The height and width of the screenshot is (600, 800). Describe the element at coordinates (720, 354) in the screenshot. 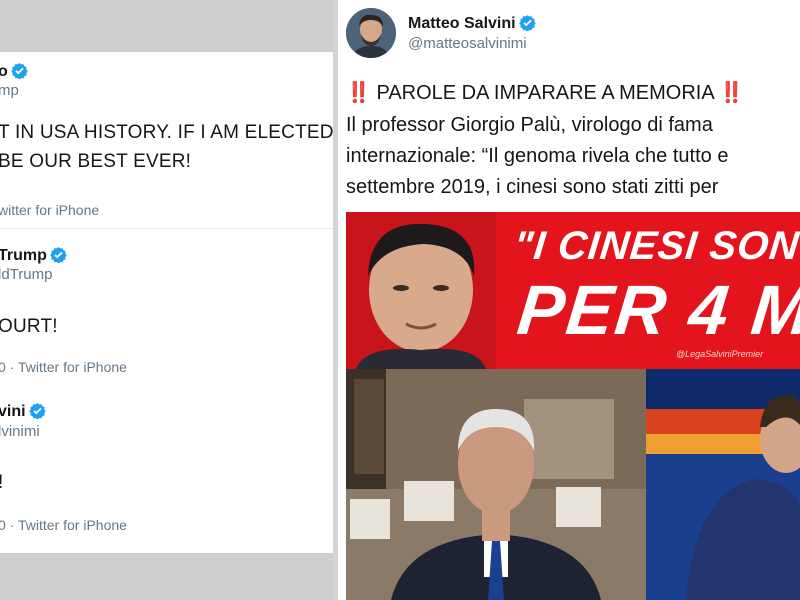

I see `banner-credit: @LegaSalviniPremier` at that location.